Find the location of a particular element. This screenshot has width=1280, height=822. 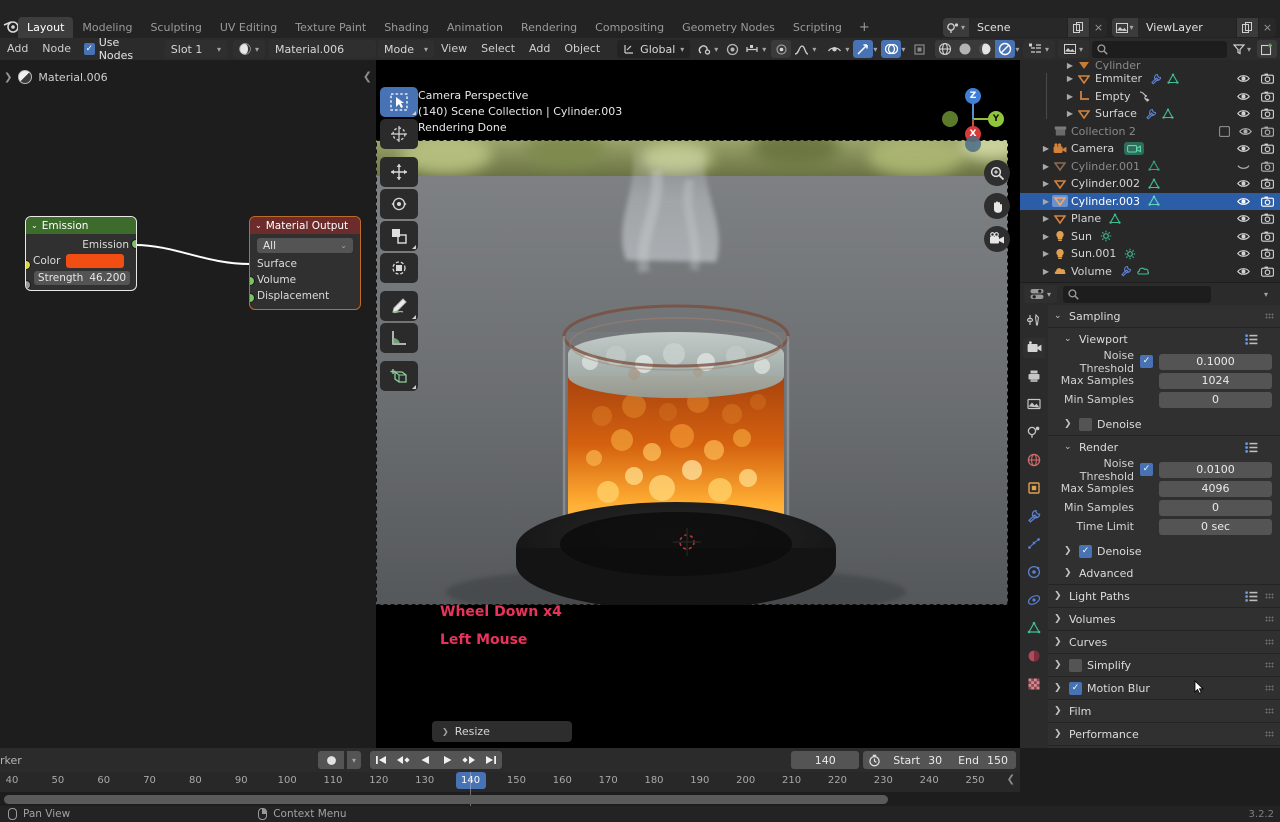

viewport-menu-object: Object is located at coordinates (582, 49).